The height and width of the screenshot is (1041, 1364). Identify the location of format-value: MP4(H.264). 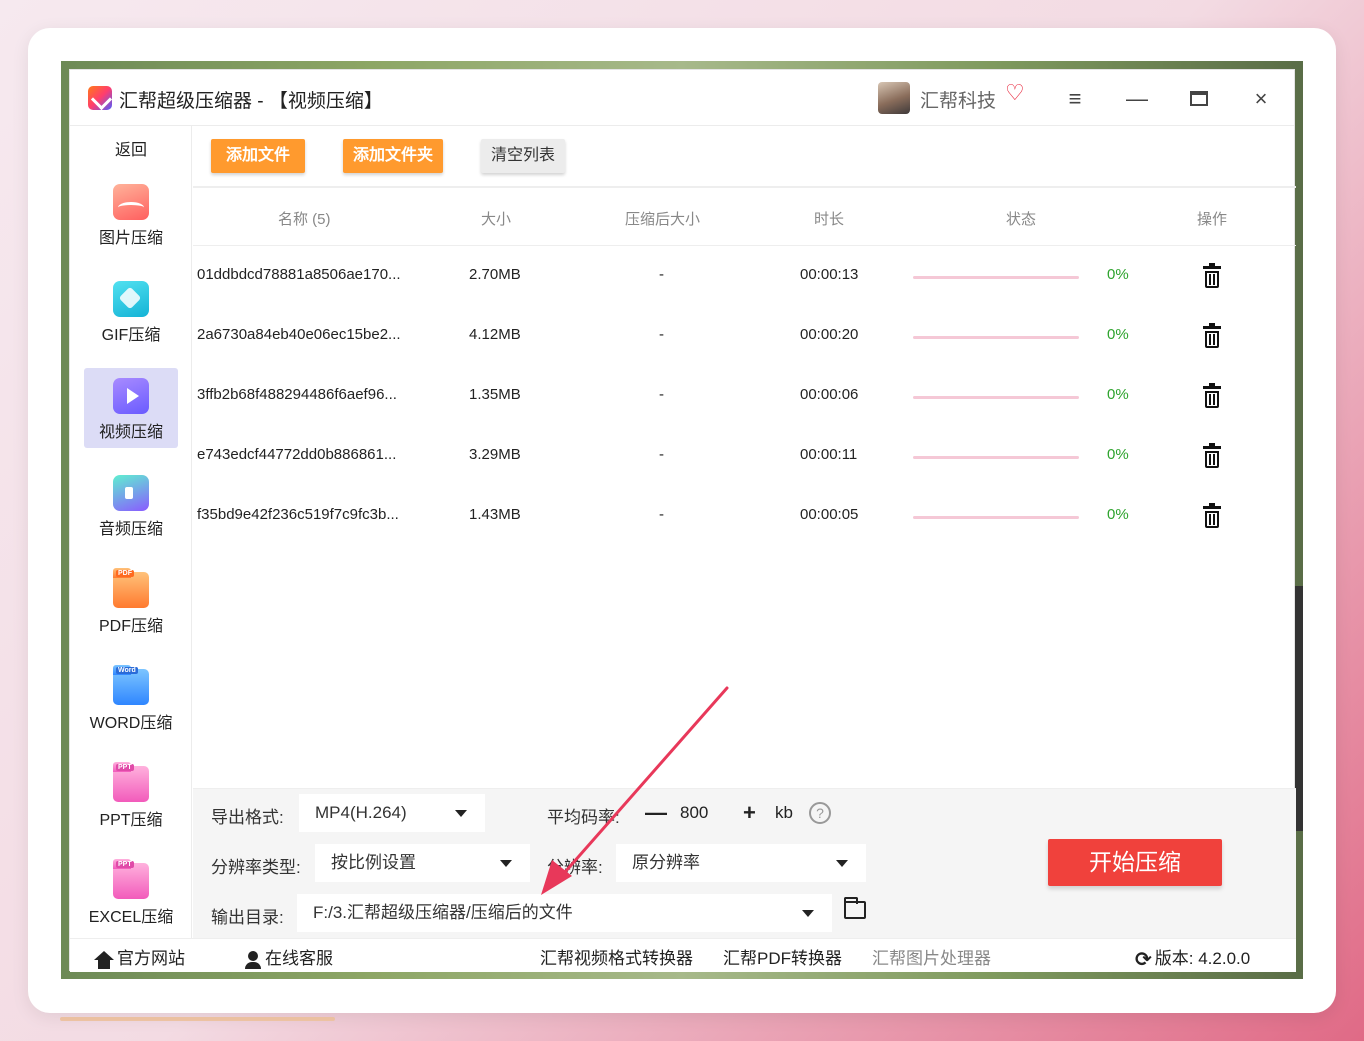
(361, 812).